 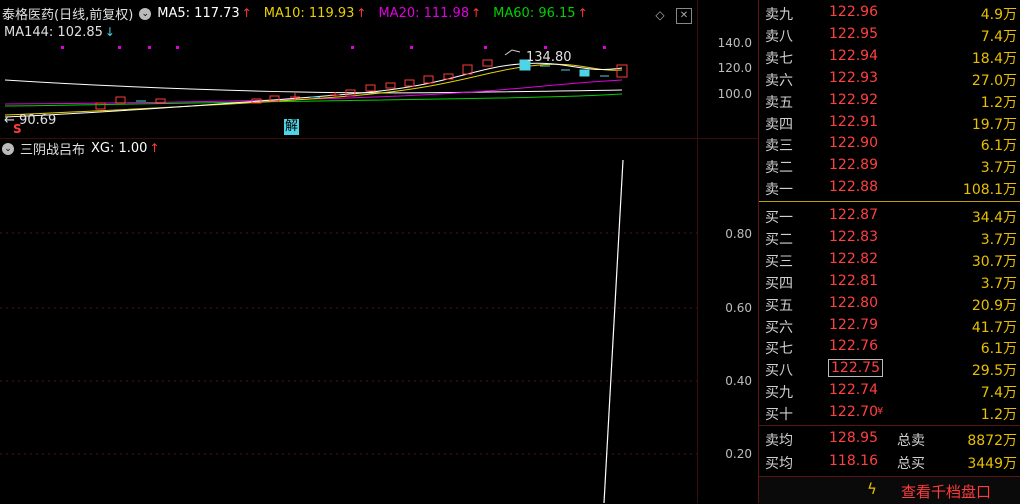 I want to click on sell-price: 122.91, so click(x=853, y=122).